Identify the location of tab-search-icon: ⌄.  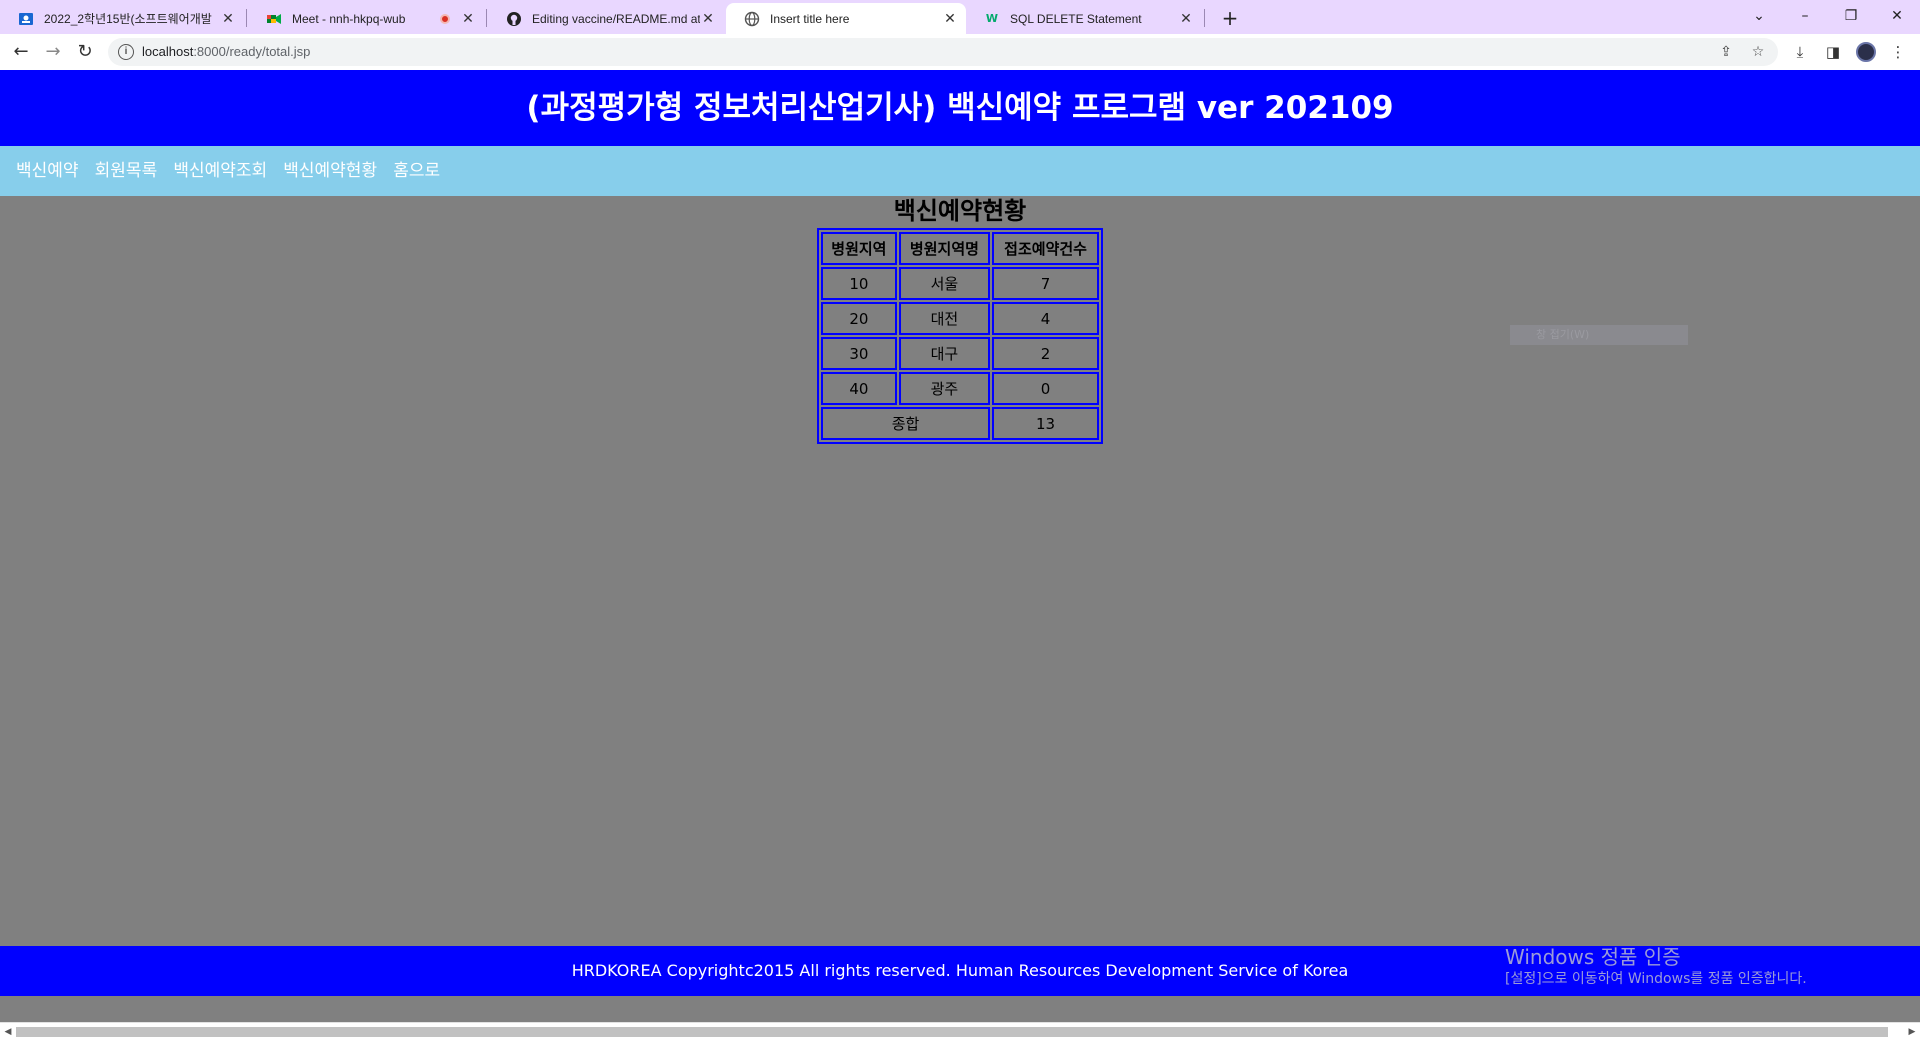
(1759, 16).